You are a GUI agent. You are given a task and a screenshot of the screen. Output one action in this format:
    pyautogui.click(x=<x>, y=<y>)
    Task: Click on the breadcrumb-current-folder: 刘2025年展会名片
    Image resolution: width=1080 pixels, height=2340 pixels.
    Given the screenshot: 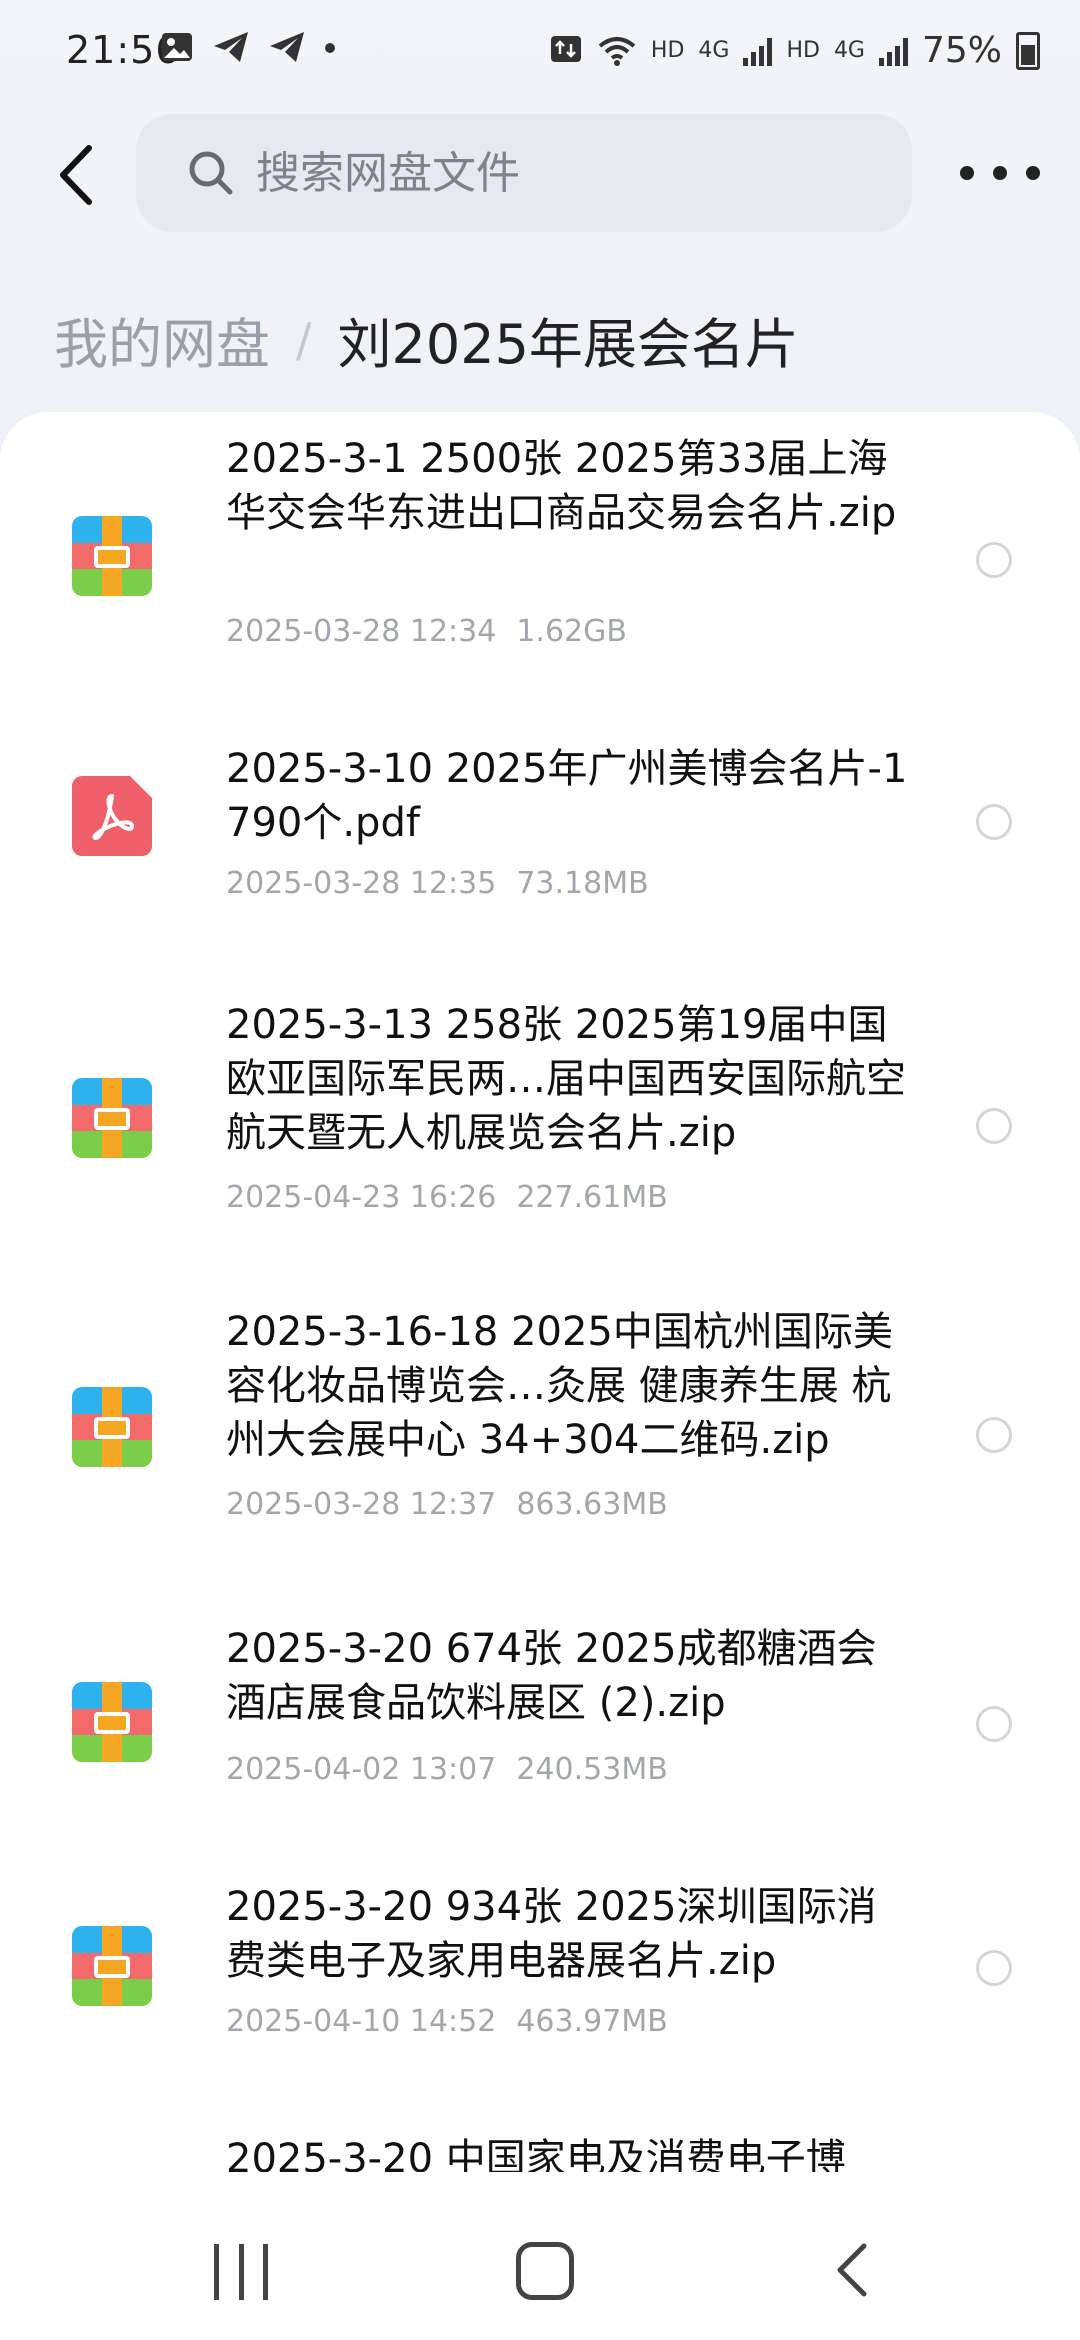 What is the action you would take?
    pyautogui.click(x=568, y=344)
    